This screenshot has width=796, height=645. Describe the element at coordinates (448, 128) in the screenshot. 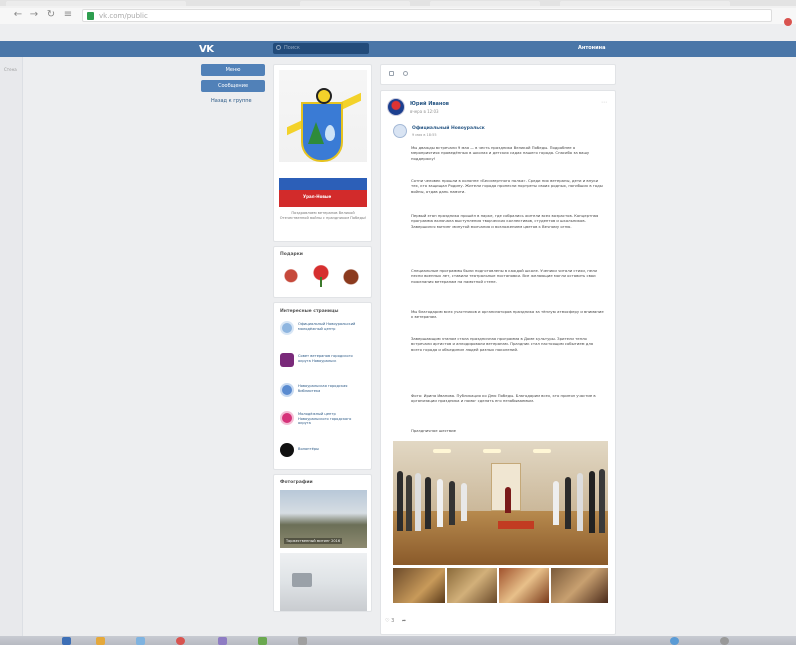

I see `repost-author: Официальный Новоуральск` at that location.